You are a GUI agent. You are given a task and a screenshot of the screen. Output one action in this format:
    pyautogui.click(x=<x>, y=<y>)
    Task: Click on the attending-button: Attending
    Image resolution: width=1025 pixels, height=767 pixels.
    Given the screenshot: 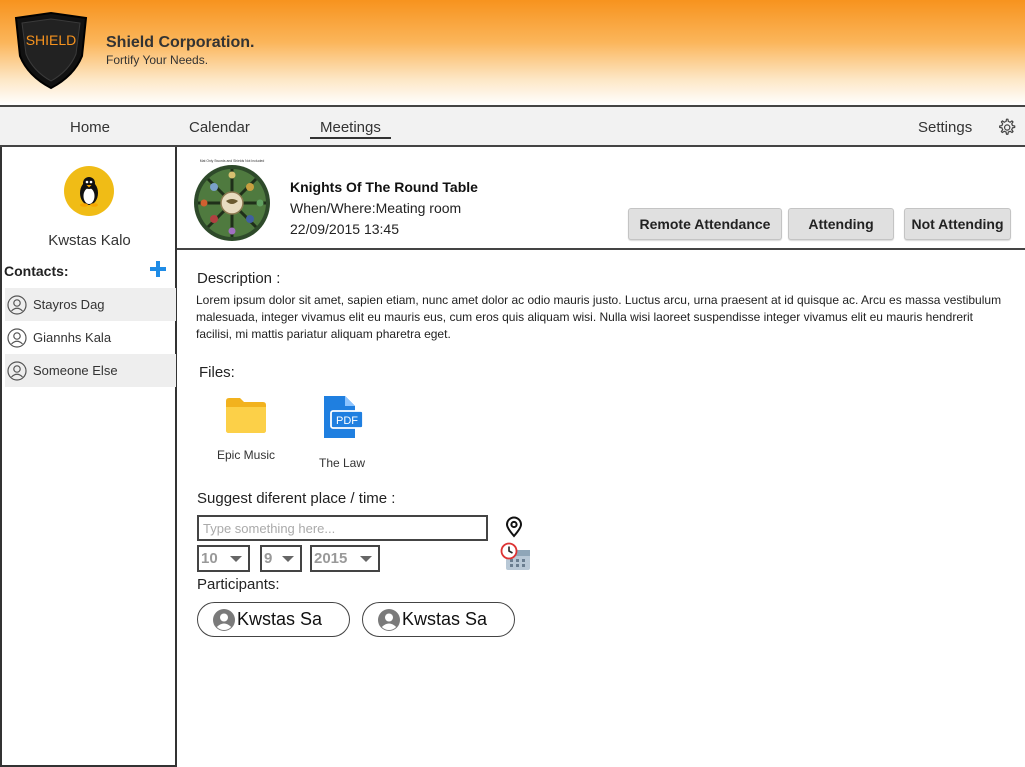 What is the action you would take?
    pyautogui.click(x=841, y=224)
    